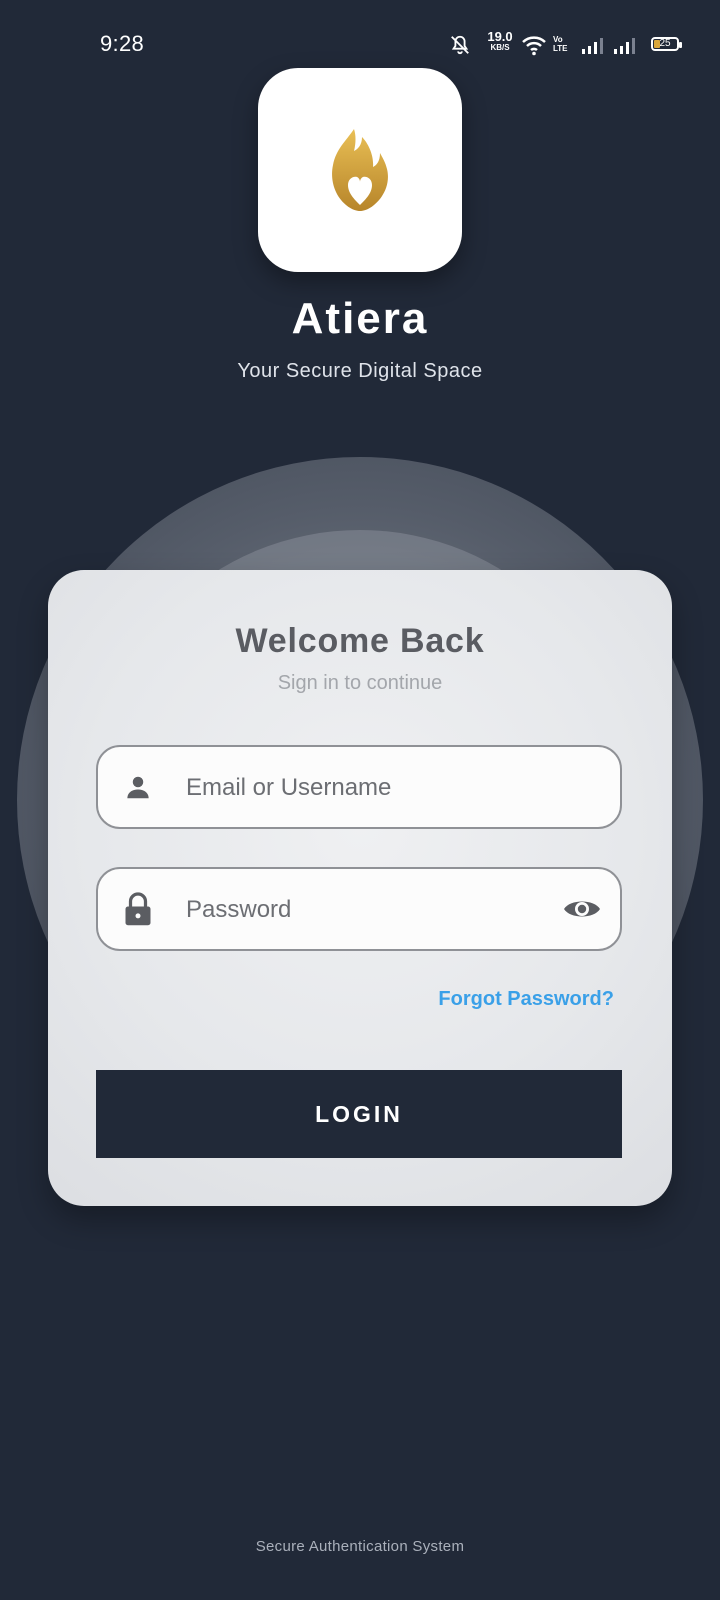 Image resolution: width=720 pixels, height=1600 pixels. What do you see at coordinates (356, 910) in the screenshot?
I see `password-input` at bounding box center [356, 910].